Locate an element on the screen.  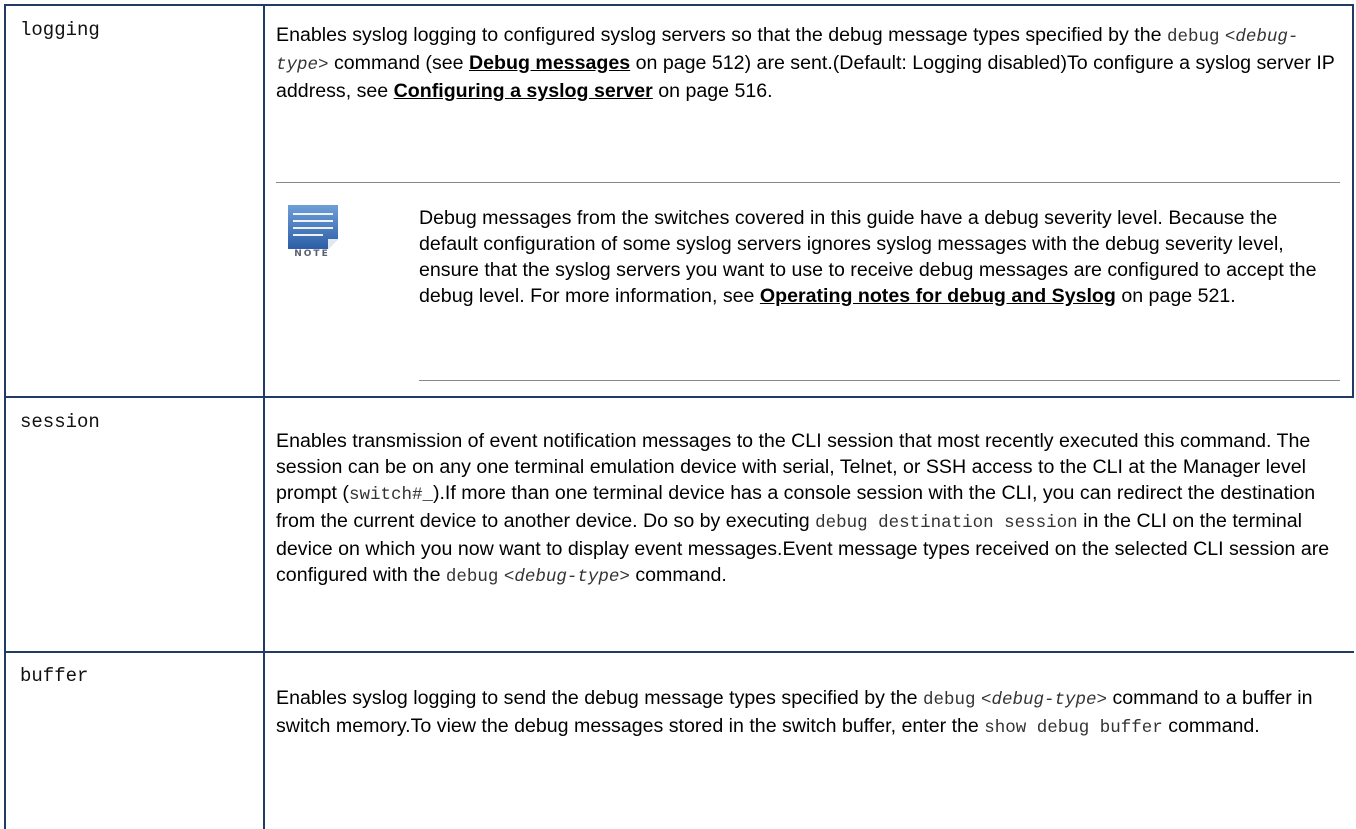
table-top-border is located at coordinates (679, 5).